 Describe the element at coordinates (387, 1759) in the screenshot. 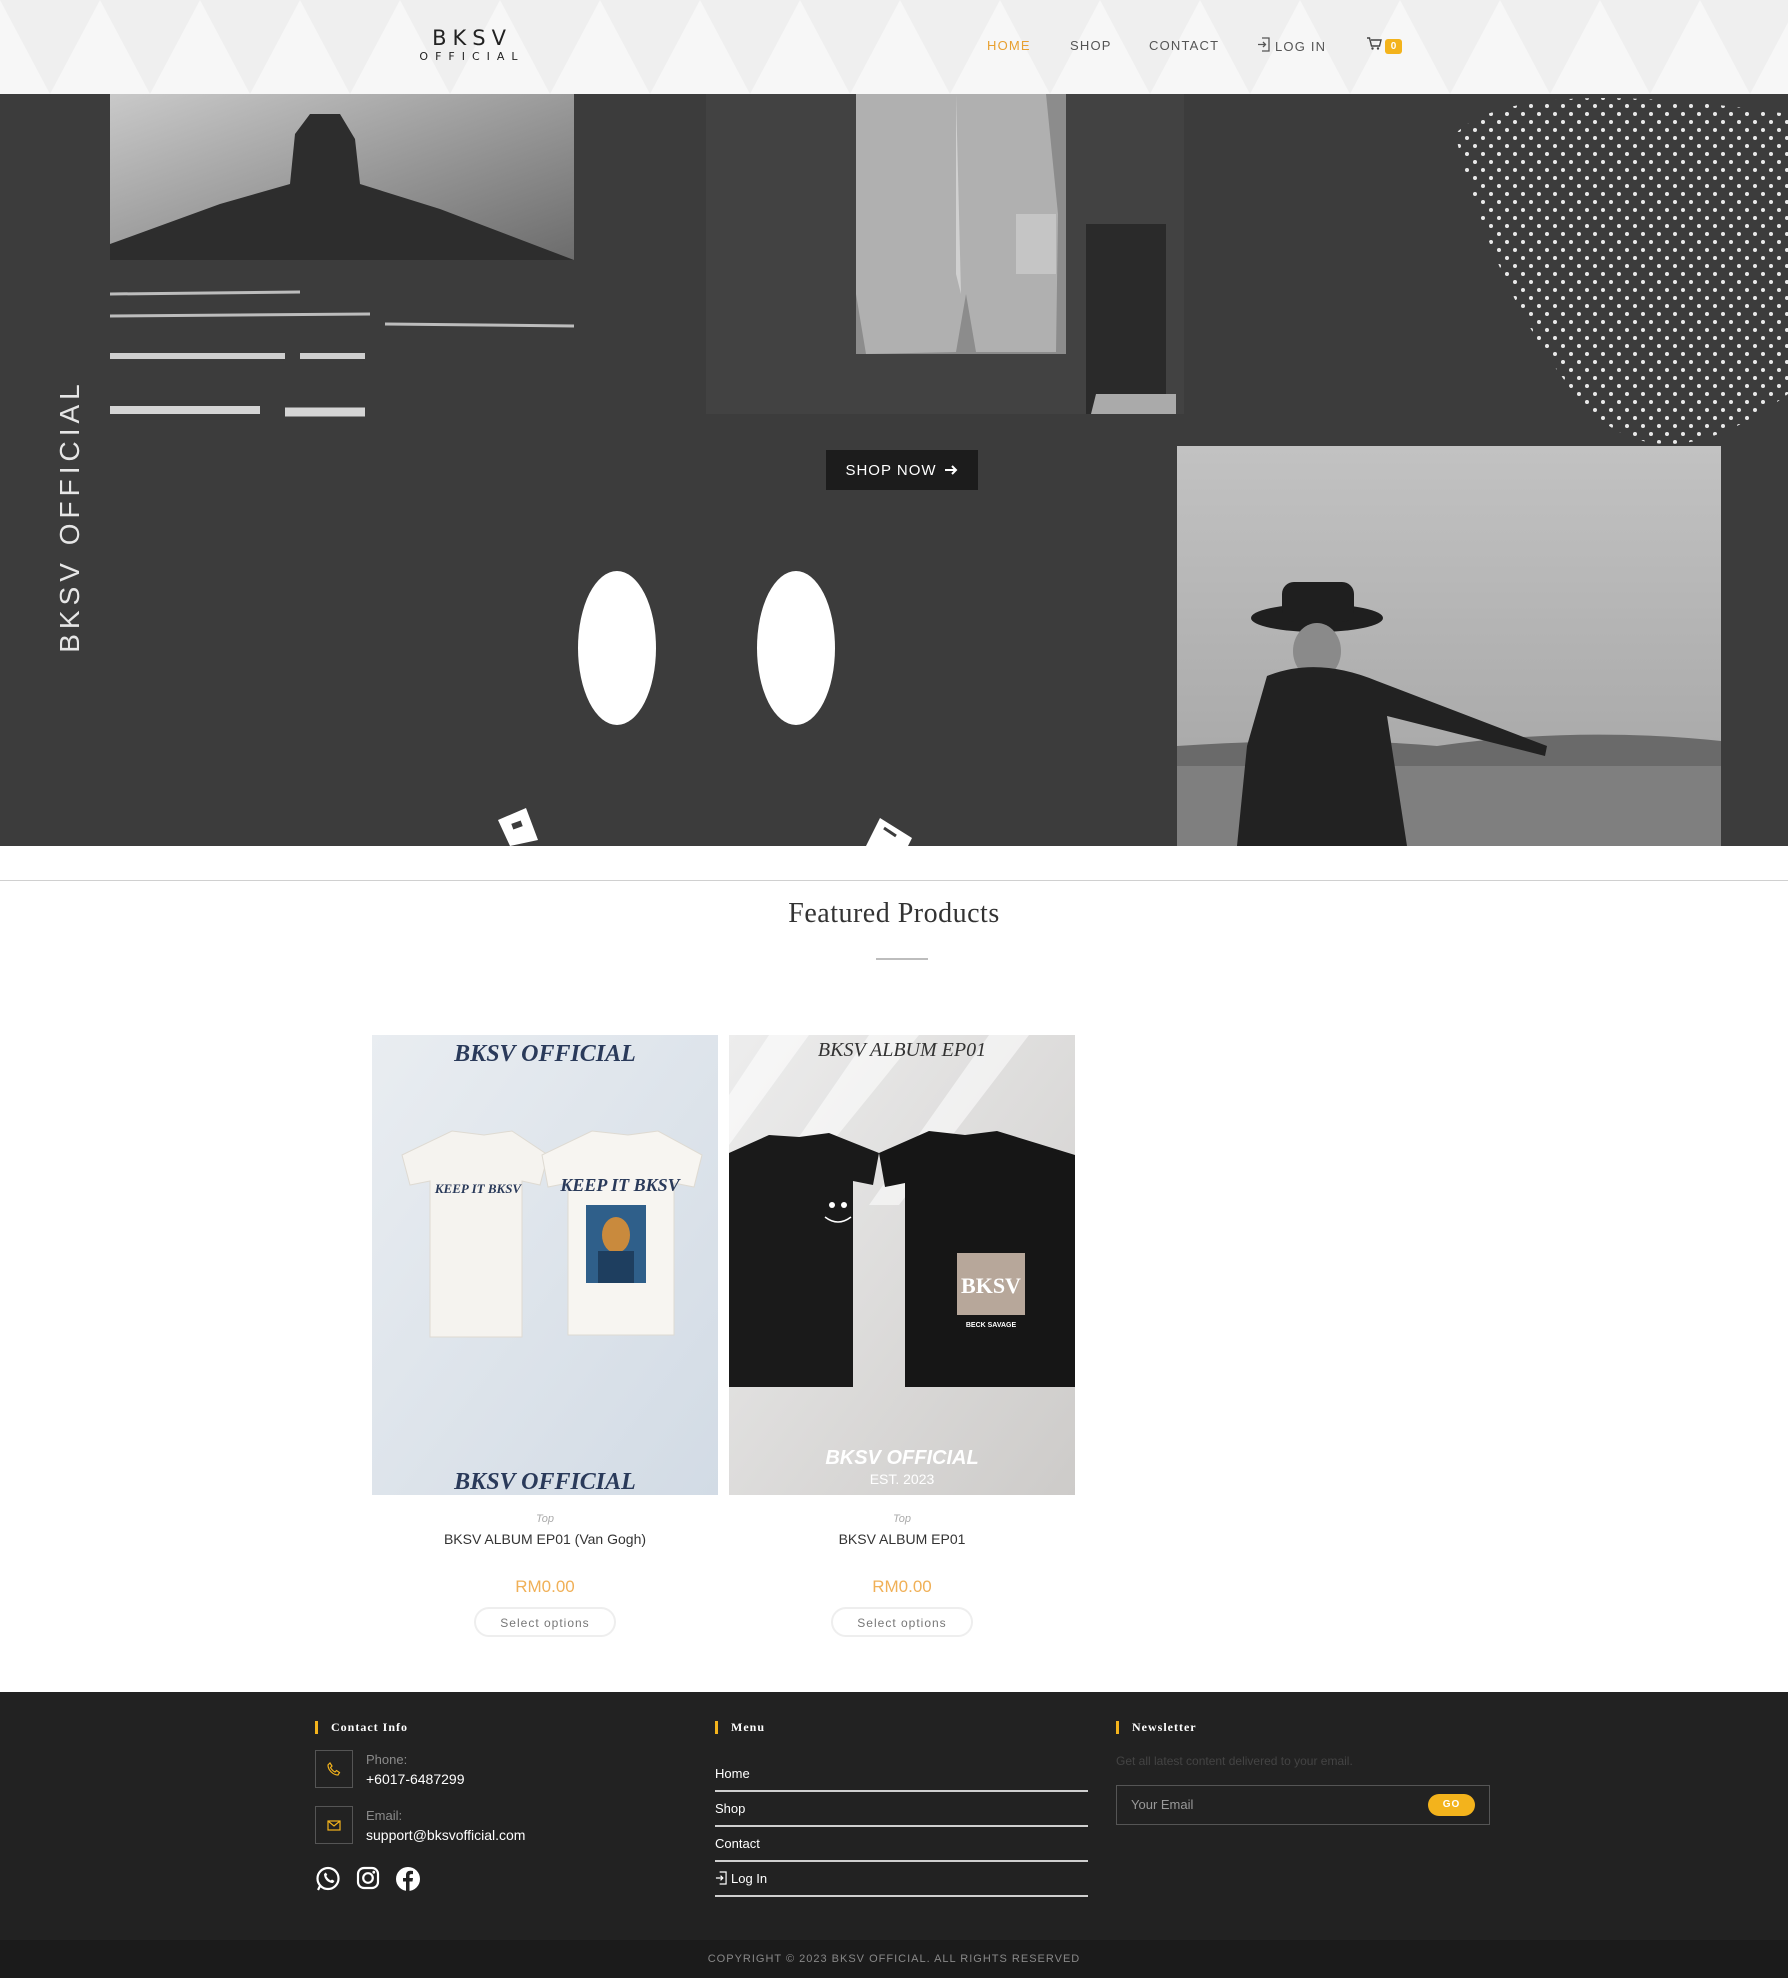

I see `phone-label: Phone:` at that location.